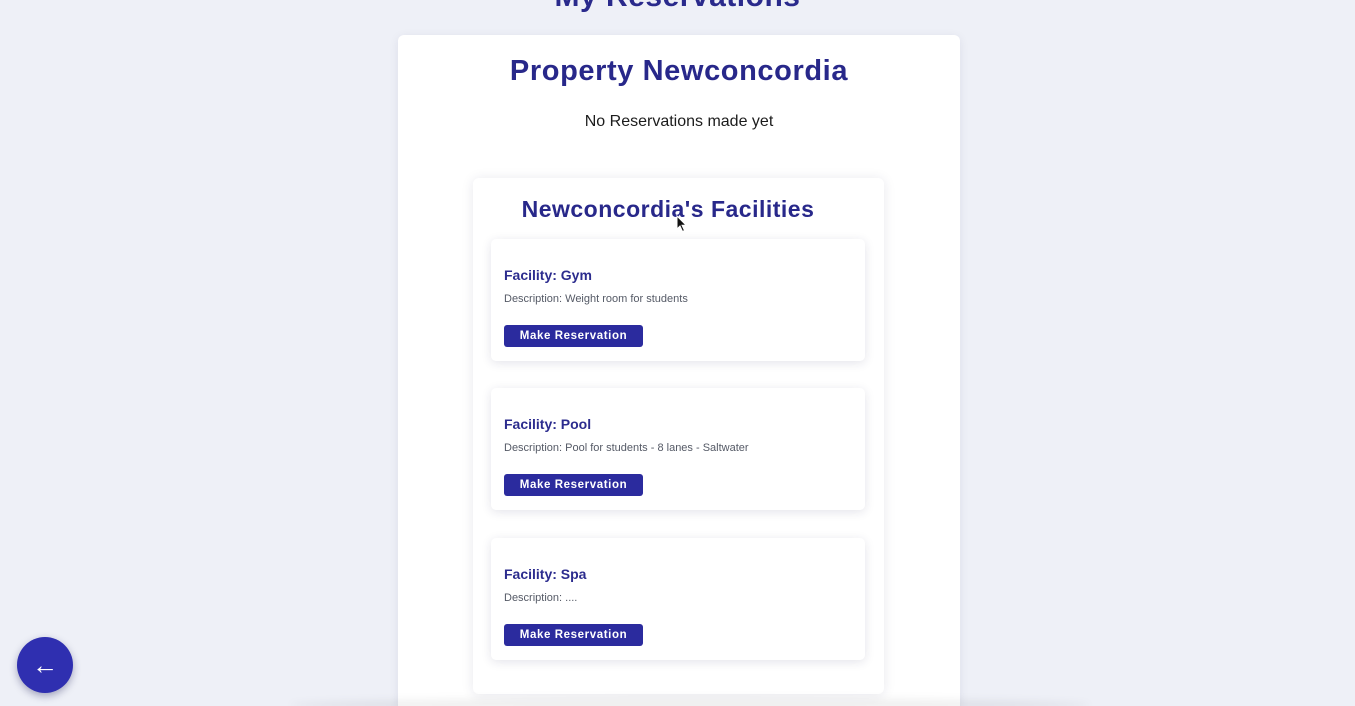 The width and height of the screenshot is (1355, 706). Describe the element at coordinates (596, 299) in the screenshot. I see `facility-description: Description: Weight room for students` at that location.